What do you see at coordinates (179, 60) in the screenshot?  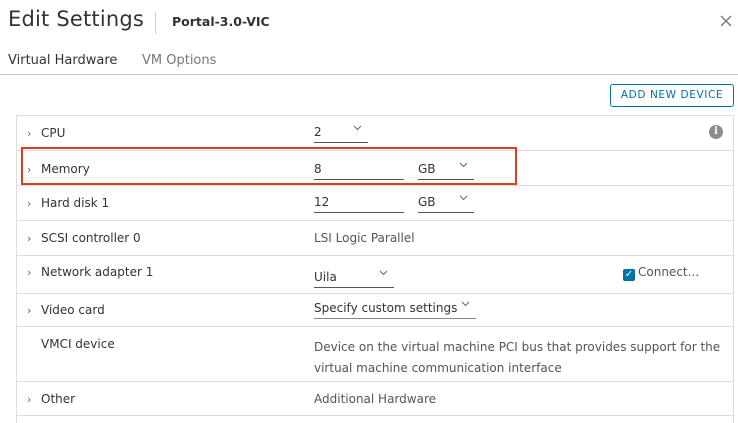 I see `tab-vm-options: VM Options` at bounding box center [179, 60].